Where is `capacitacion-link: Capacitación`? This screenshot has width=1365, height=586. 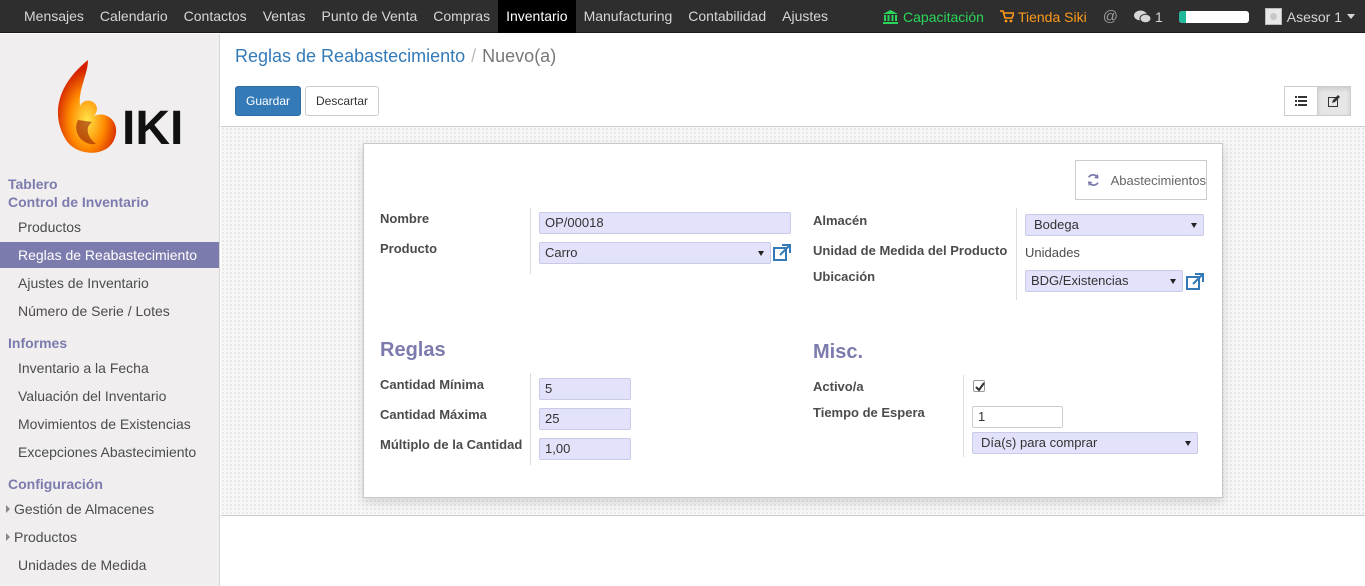
capacitacion-link: Capacitación is located at coordinates (933, 17).